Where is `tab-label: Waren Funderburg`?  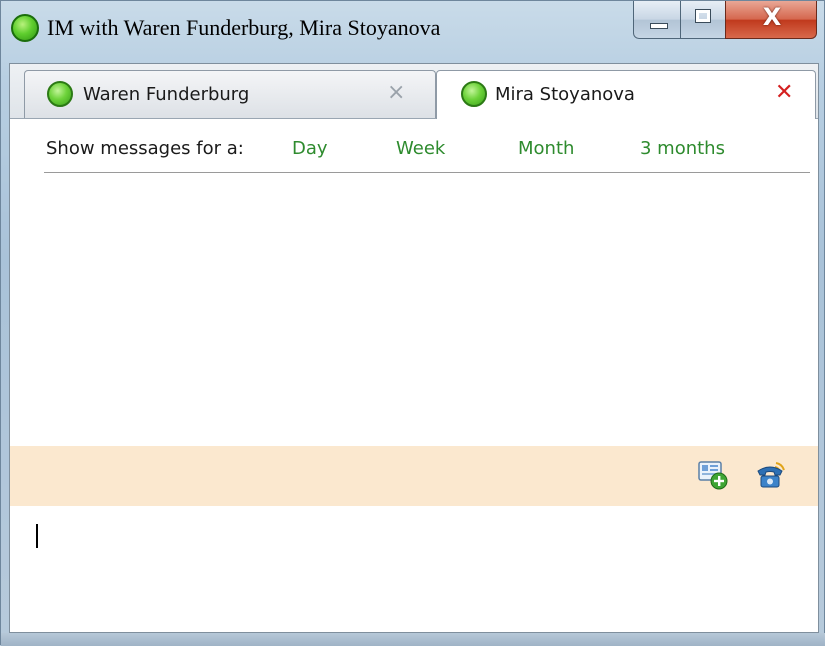 tab-label: Waren Funderburg is located at coordinates (166, 94).